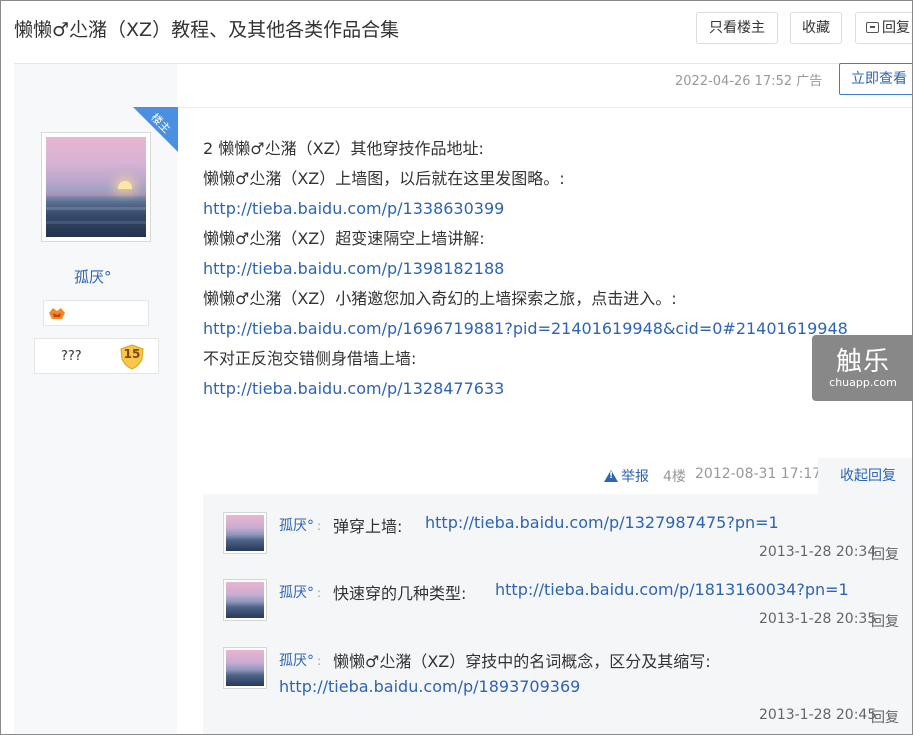 The width and height of the screenshot is (913, 735). I want to click on level-number: 15, so click(132, 354).